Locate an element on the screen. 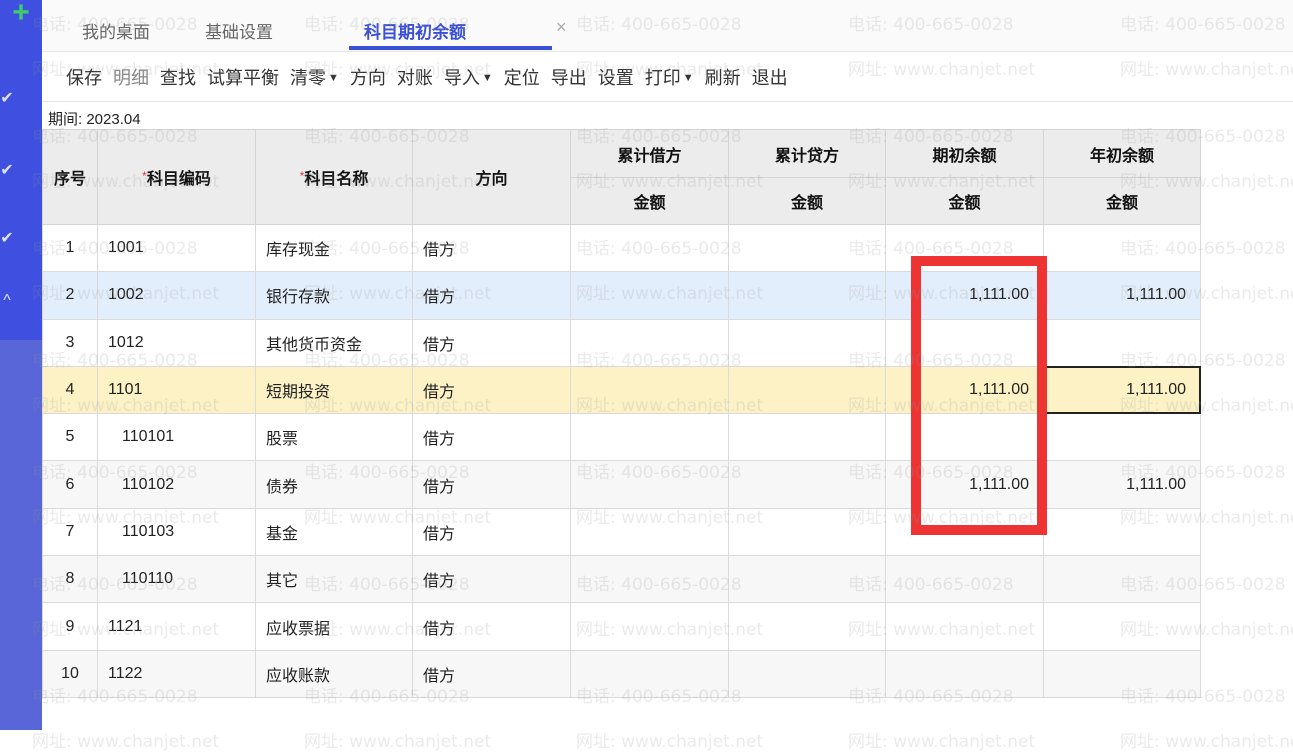 This screenshot has width=1293, height=752. table-row: 6 110102 债券 借方 1,111.00 1,111.00 is located at coordinates (621, 484).